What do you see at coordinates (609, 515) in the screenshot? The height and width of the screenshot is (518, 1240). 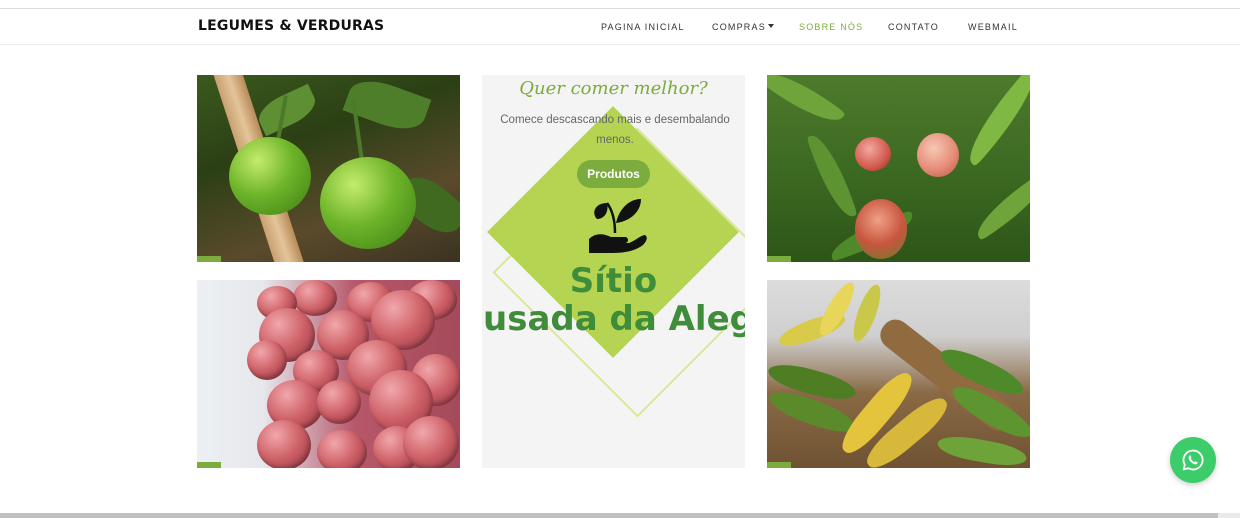 I see `horizontal-scrollbar` at bounding box center [609, 515].